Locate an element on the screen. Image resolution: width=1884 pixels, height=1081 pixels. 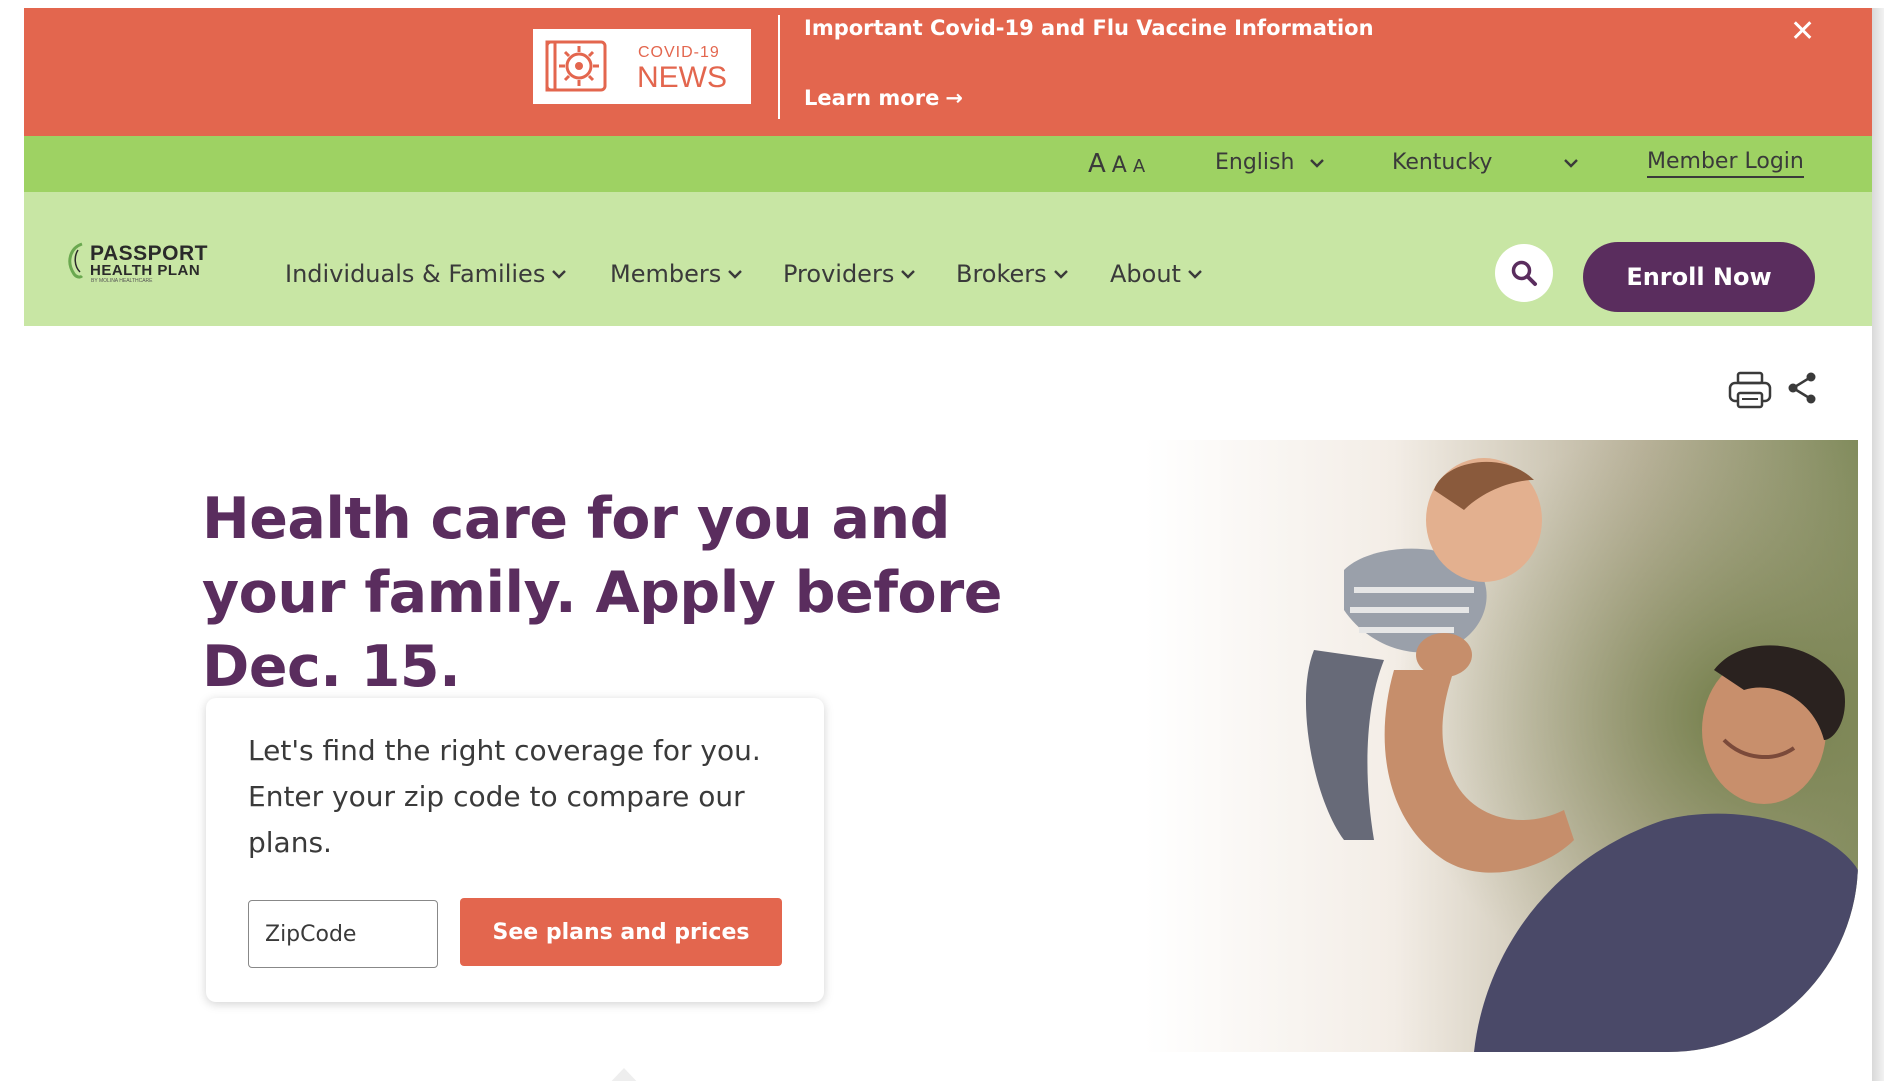
covid-badge-big-text: NEWS is located at coordinates (682, 77).